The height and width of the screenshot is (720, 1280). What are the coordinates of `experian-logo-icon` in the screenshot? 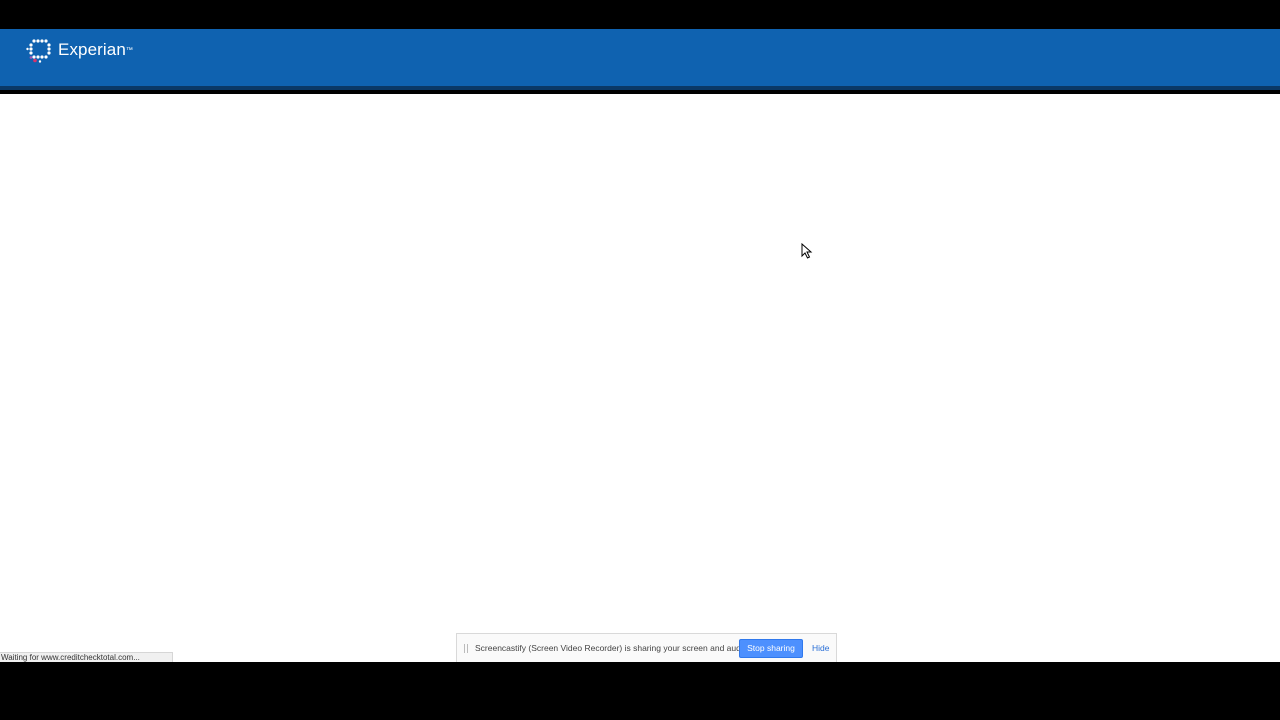 It's located at (38, 51).